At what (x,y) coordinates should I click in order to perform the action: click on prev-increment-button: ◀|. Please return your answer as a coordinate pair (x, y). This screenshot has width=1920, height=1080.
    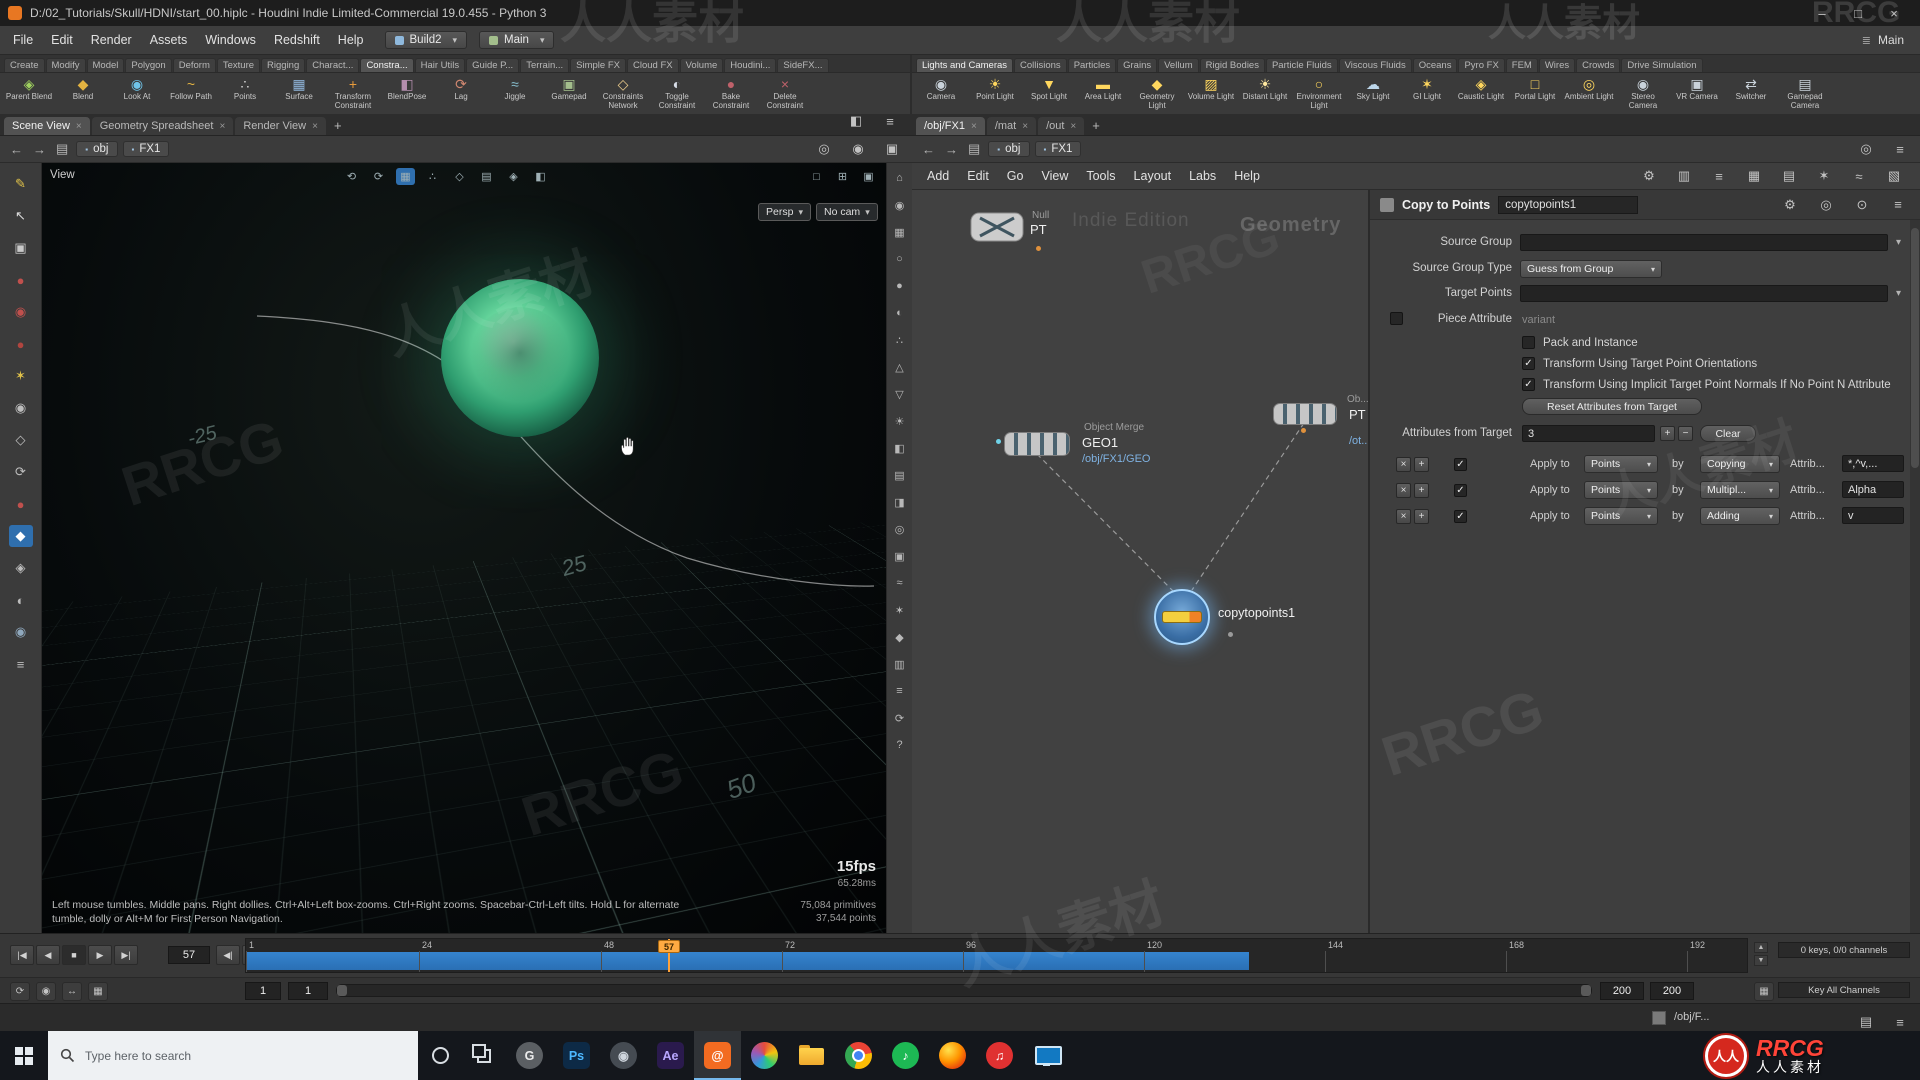
    Looking at the image, I should click on (228, 955).